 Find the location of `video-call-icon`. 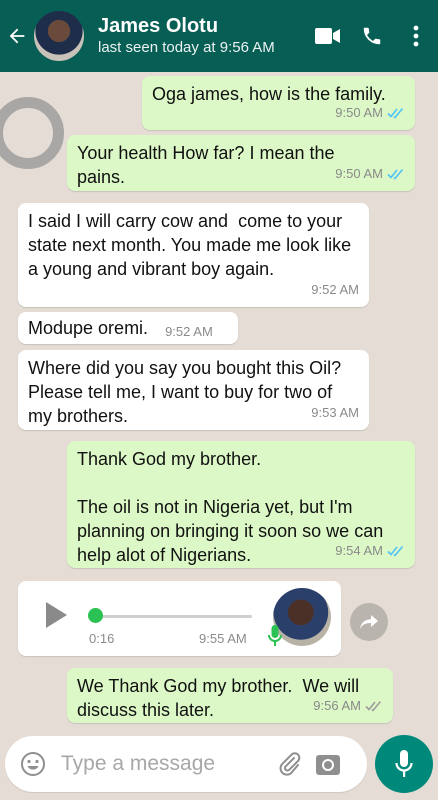

video-call-icon is located at coordinates (328, 36).